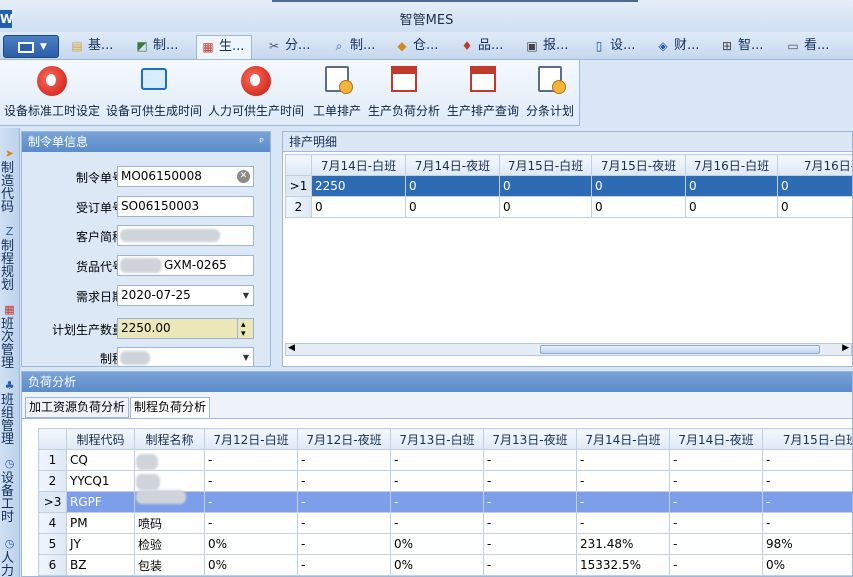 This screenshot has height=577, width=853. I want to click on table-cell: BZ, so click(100, 565).